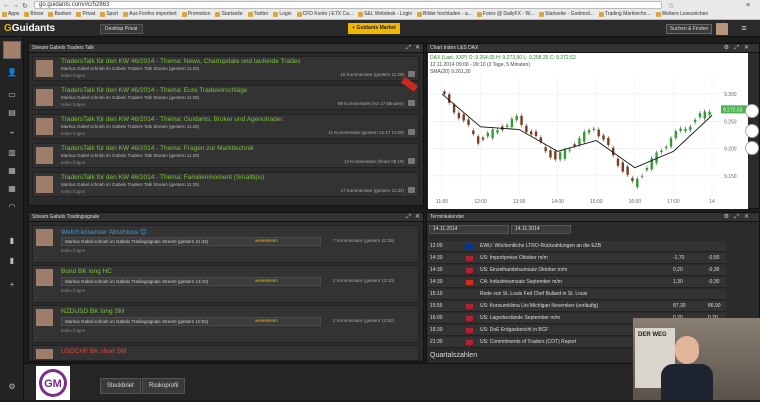  I want to click on bookmark-icon: ▮, so click(12, 241).